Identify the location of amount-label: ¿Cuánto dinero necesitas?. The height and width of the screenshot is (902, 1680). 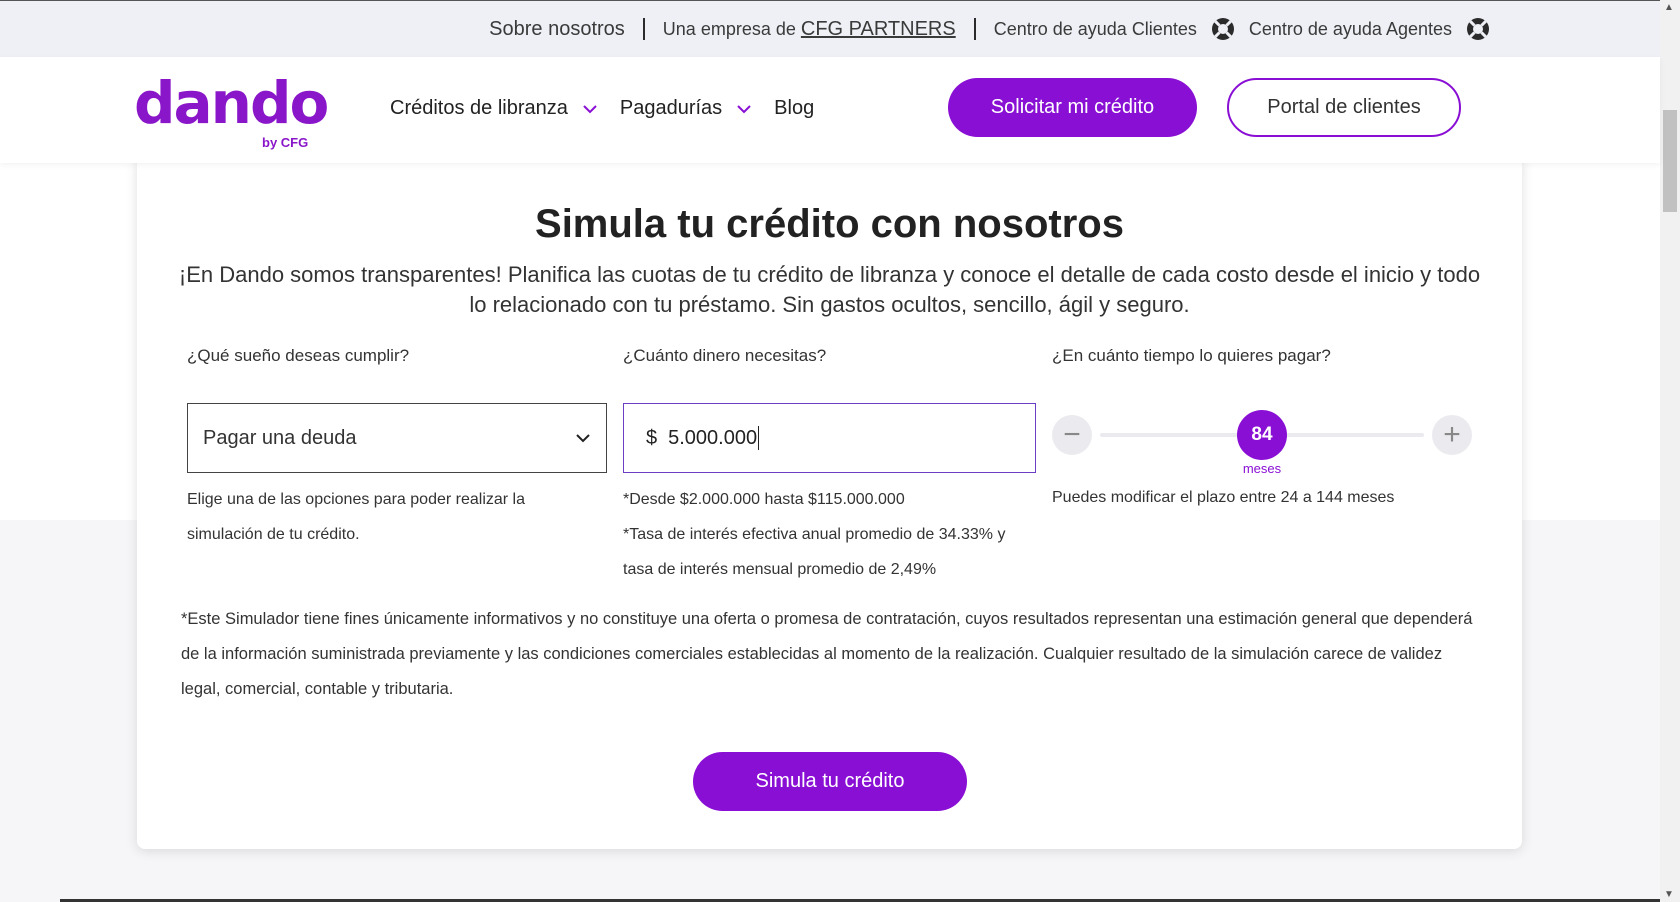
(725, 355).